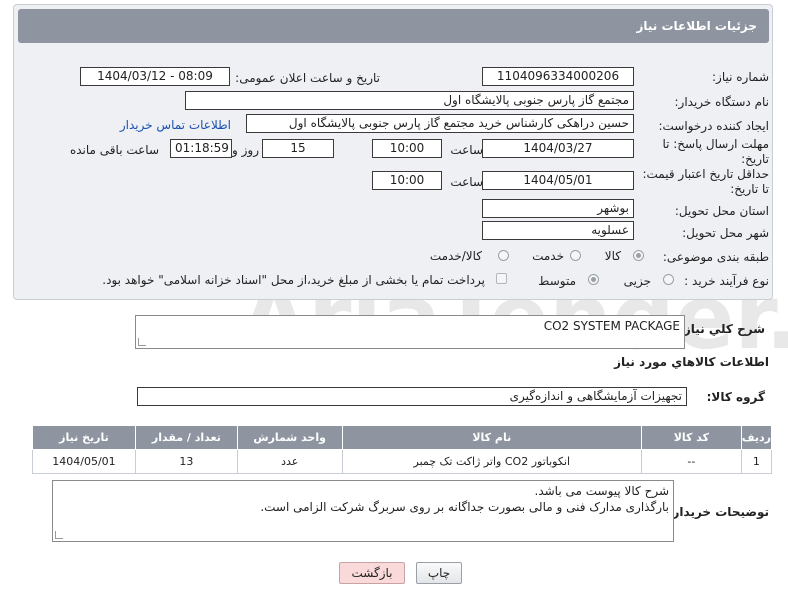 Image resolution: width=788 pixels, height=598 pixels. What do you see at coordinates (412, 396) in the screenshot?
I see `goods-group-field: تجهیزات آزمایشگاهی و اندازه‌گیری` at bounding box center [412, 396].